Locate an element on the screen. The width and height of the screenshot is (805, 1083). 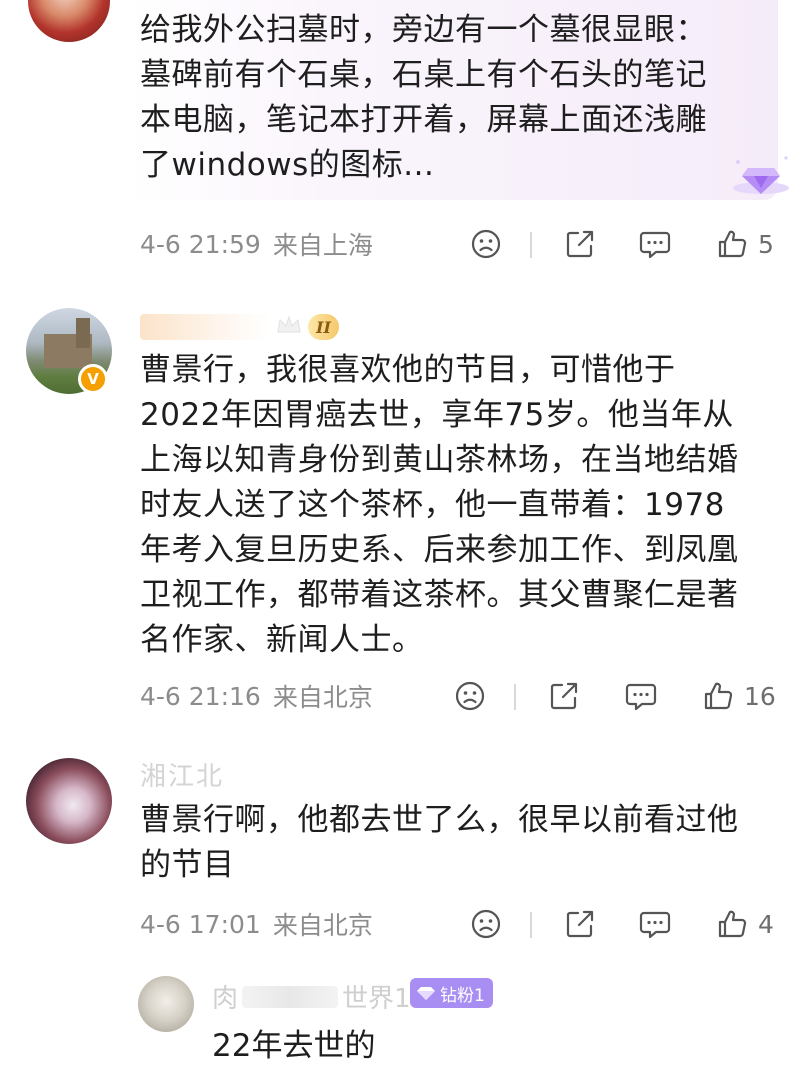
comment-time: 4-6 17:01 is located at coordinates (200, 924).